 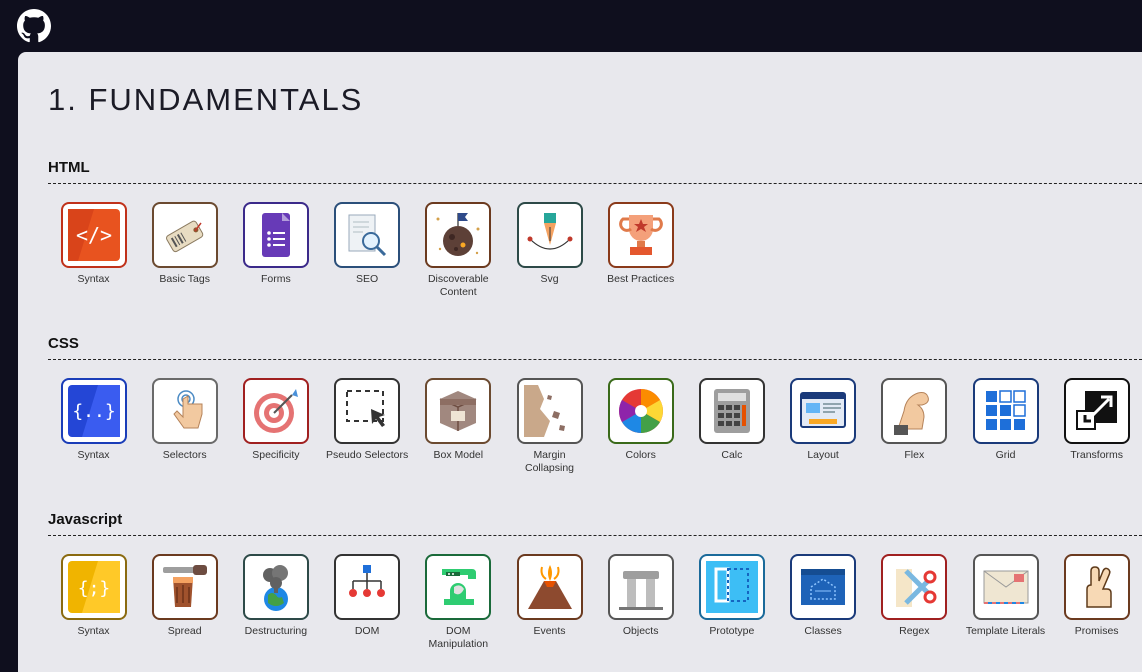 I want to click on tile-label: Pseudo Selectors, so click(x=367, y=455).